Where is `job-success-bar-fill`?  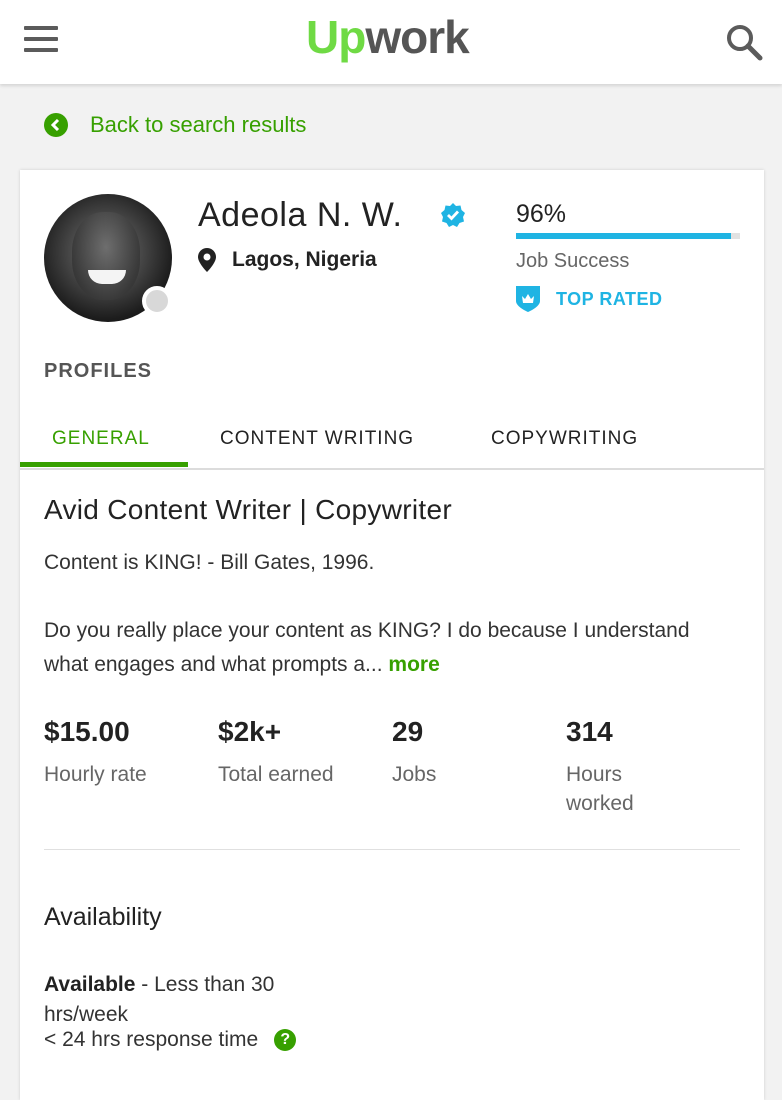
job-success-bar-fill is located at coordinates (624, 236).